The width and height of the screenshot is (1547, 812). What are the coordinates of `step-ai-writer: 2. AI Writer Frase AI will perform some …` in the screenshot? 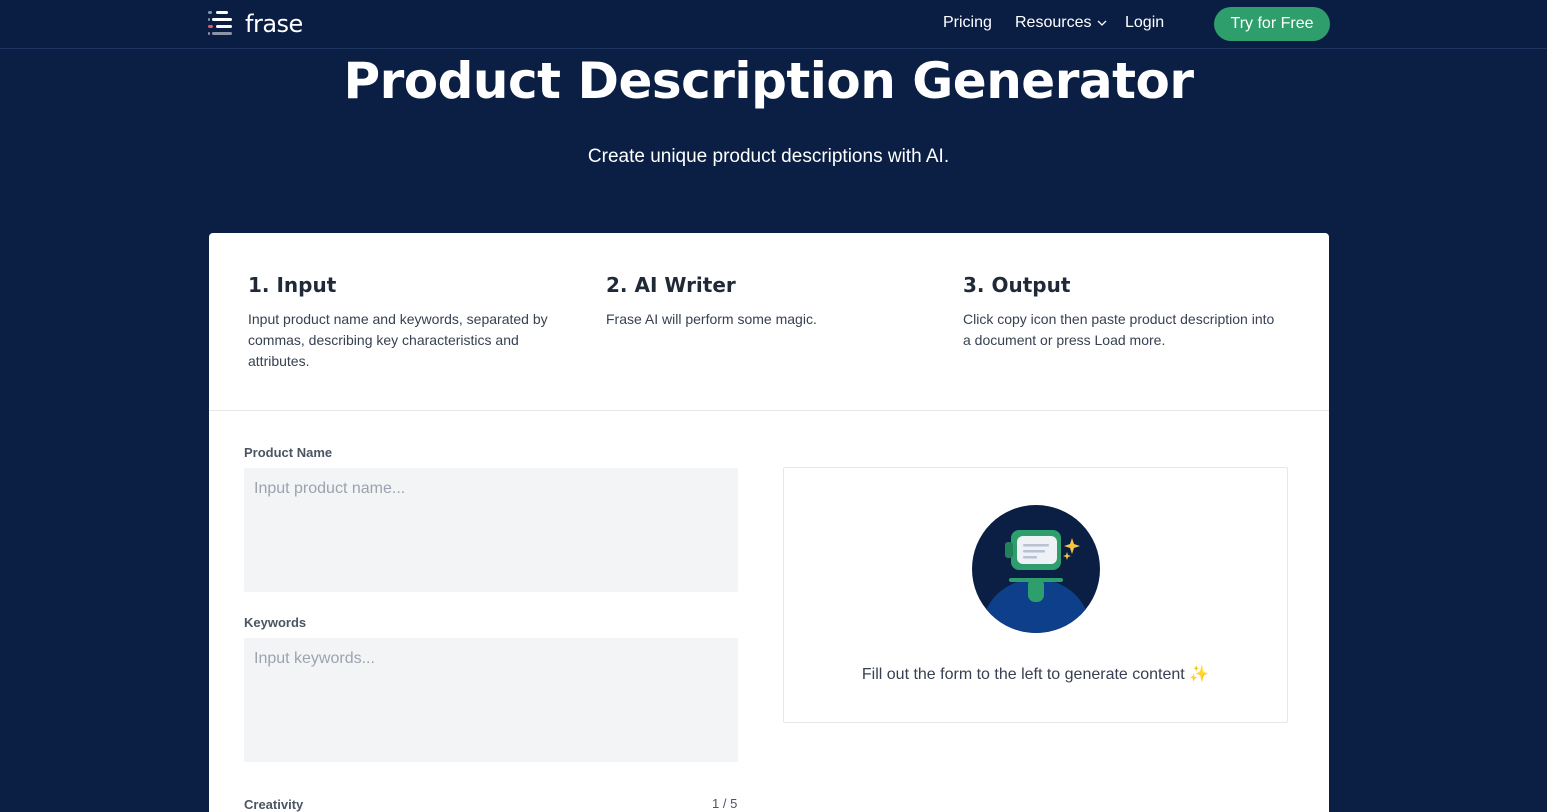 It's located at (766, 301).